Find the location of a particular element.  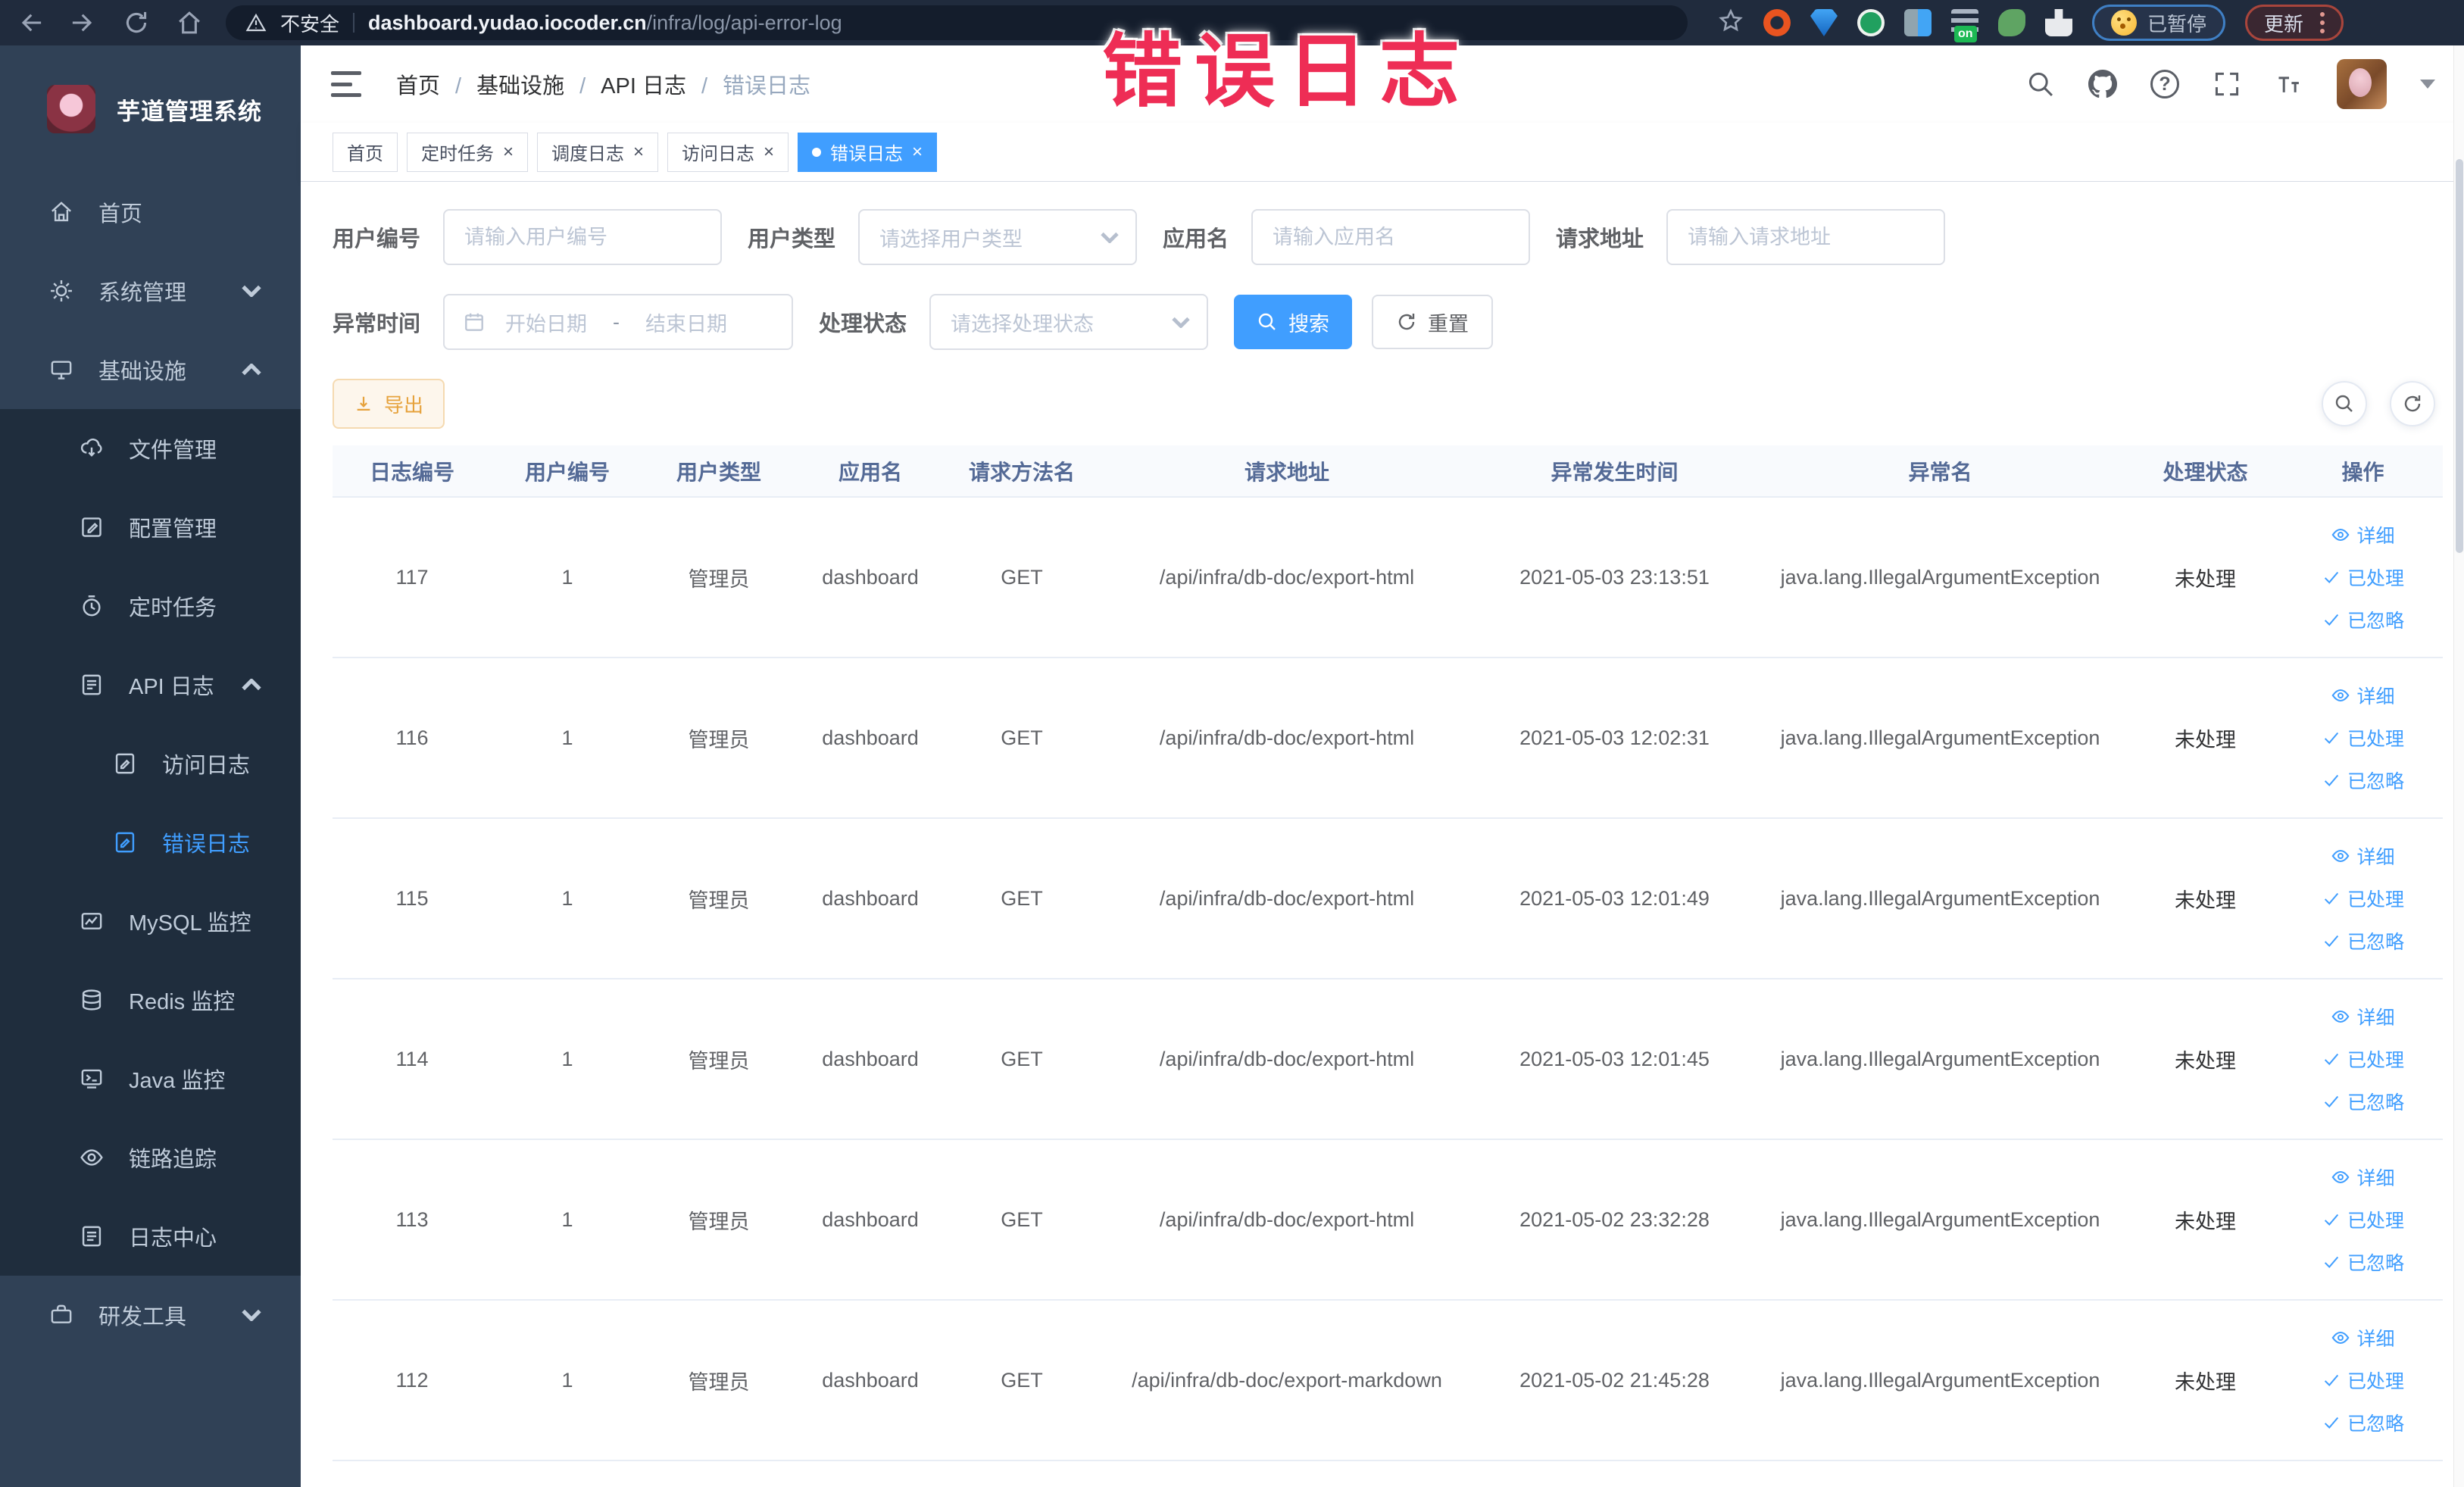

sidebar-item-scheduled-jobs: 定时任务 is located at coordinates (150, 606).